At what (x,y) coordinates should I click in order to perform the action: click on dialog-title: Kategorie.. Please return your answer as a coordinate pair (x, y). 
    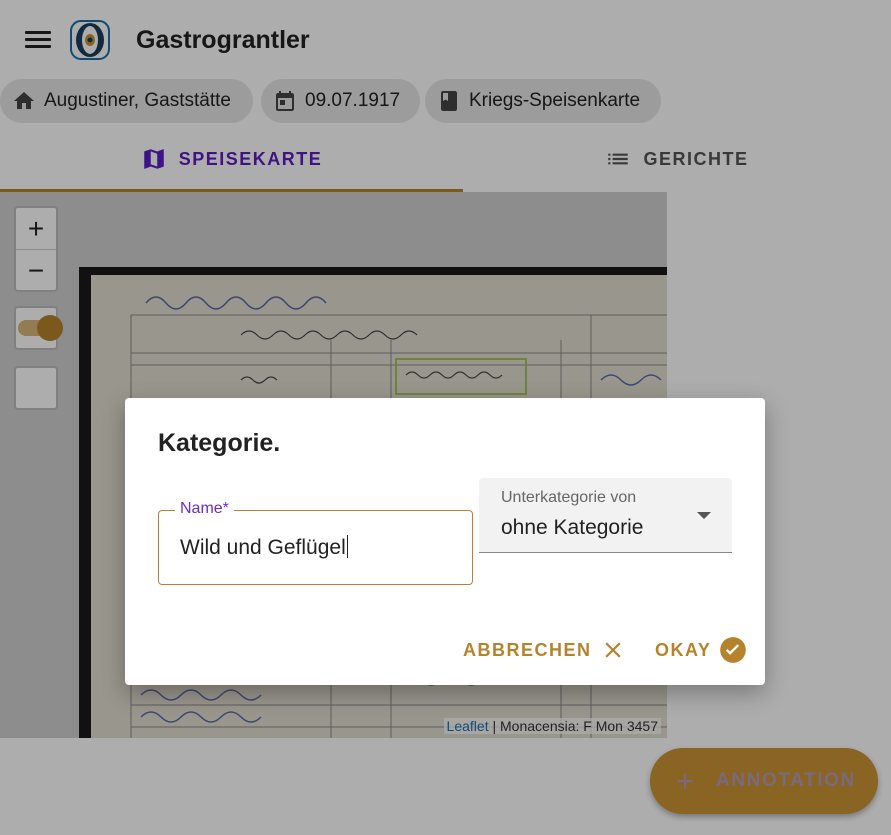
    Looking at the image, I should click on (219, 443).